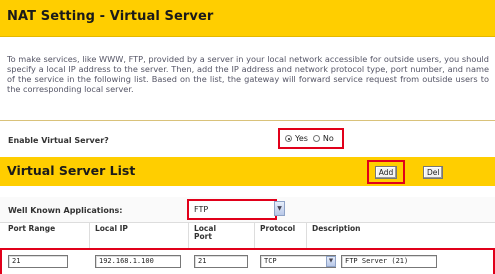  I want to click on page-title: NAT Setting - Virtual Server, so click(110, 16).